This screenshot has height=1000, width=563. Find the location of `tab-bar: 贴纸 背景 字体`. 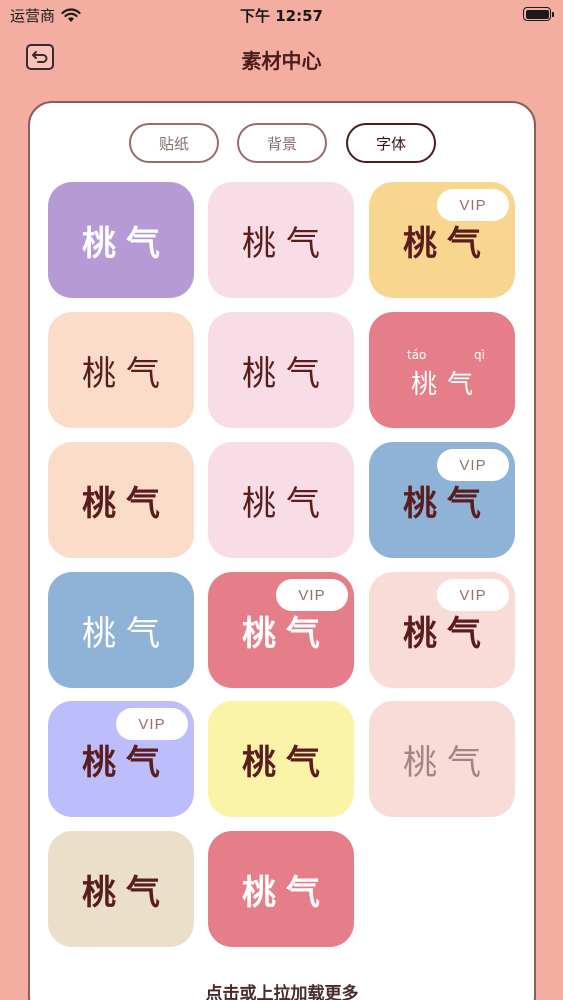

tab-bar: 贴纸 背景 字体 is located at coordinates (282, 143).